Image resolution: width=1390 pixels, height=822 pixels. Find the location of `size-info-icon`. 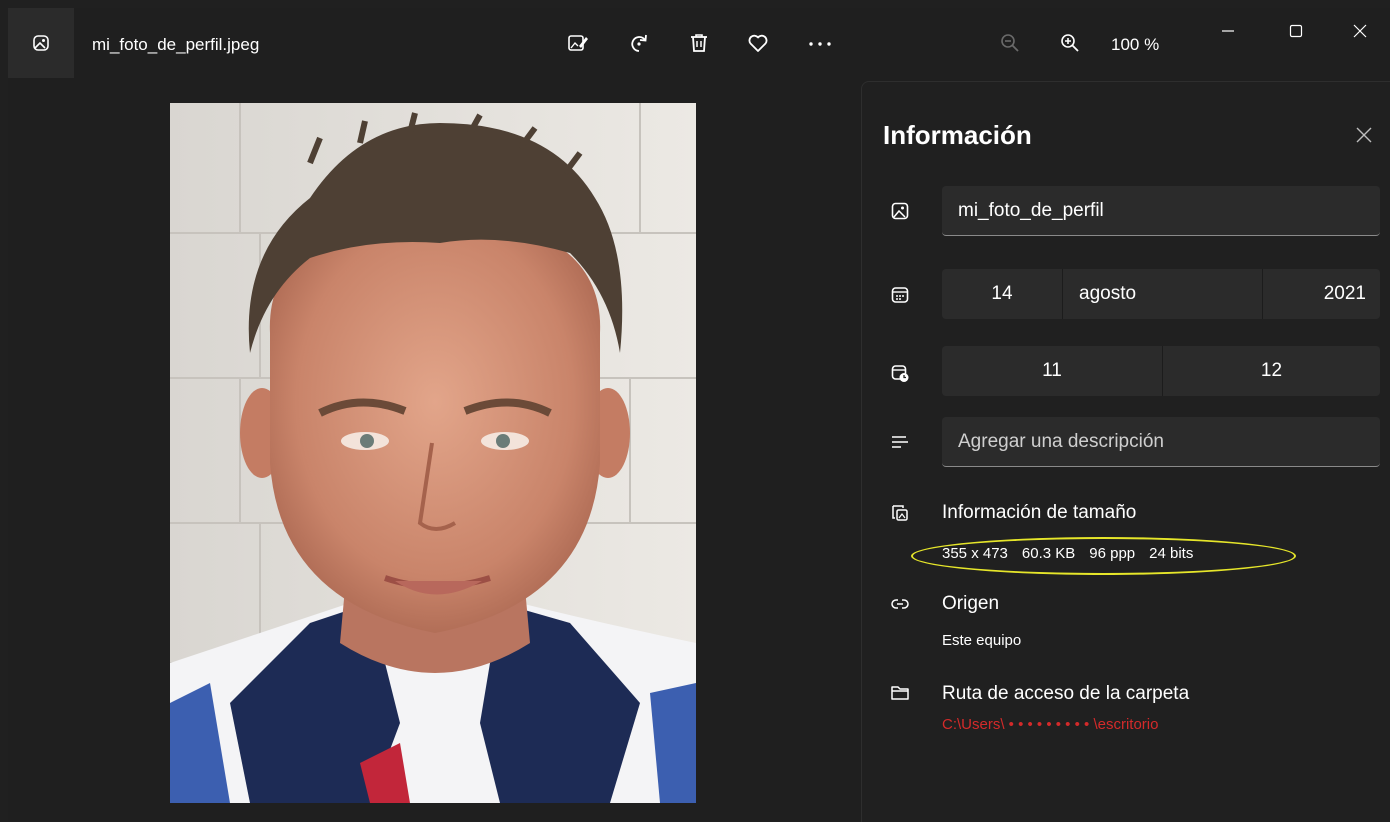

size-info-icon is located at coordinates (900, 513).